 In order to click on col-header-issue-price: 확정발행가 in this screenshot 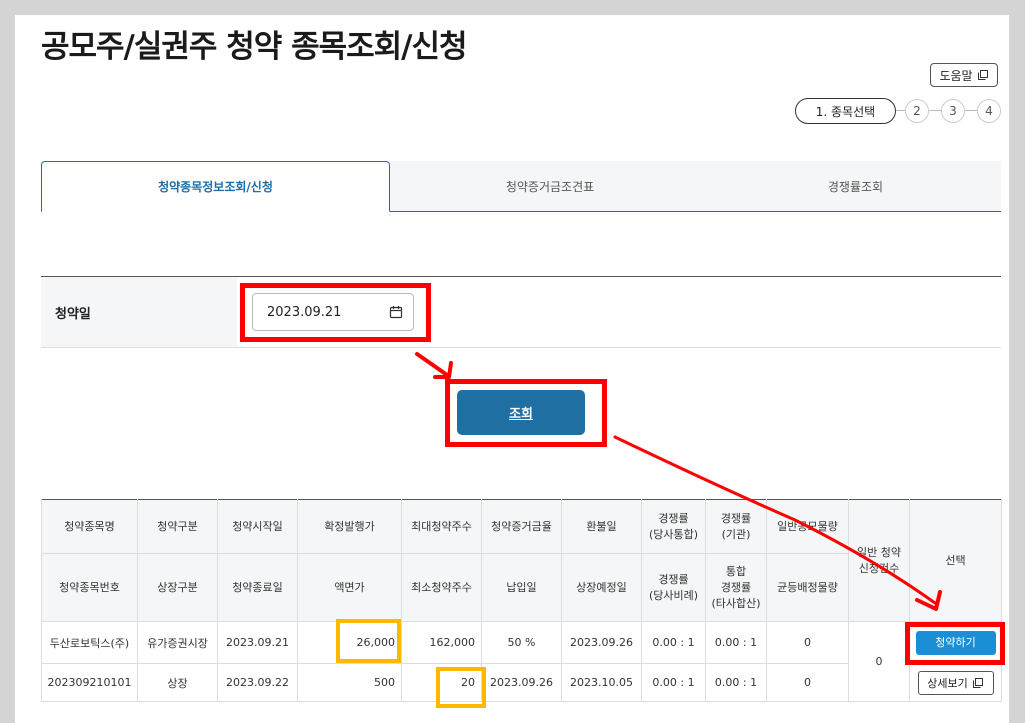, I will do `click(349, 526)`.